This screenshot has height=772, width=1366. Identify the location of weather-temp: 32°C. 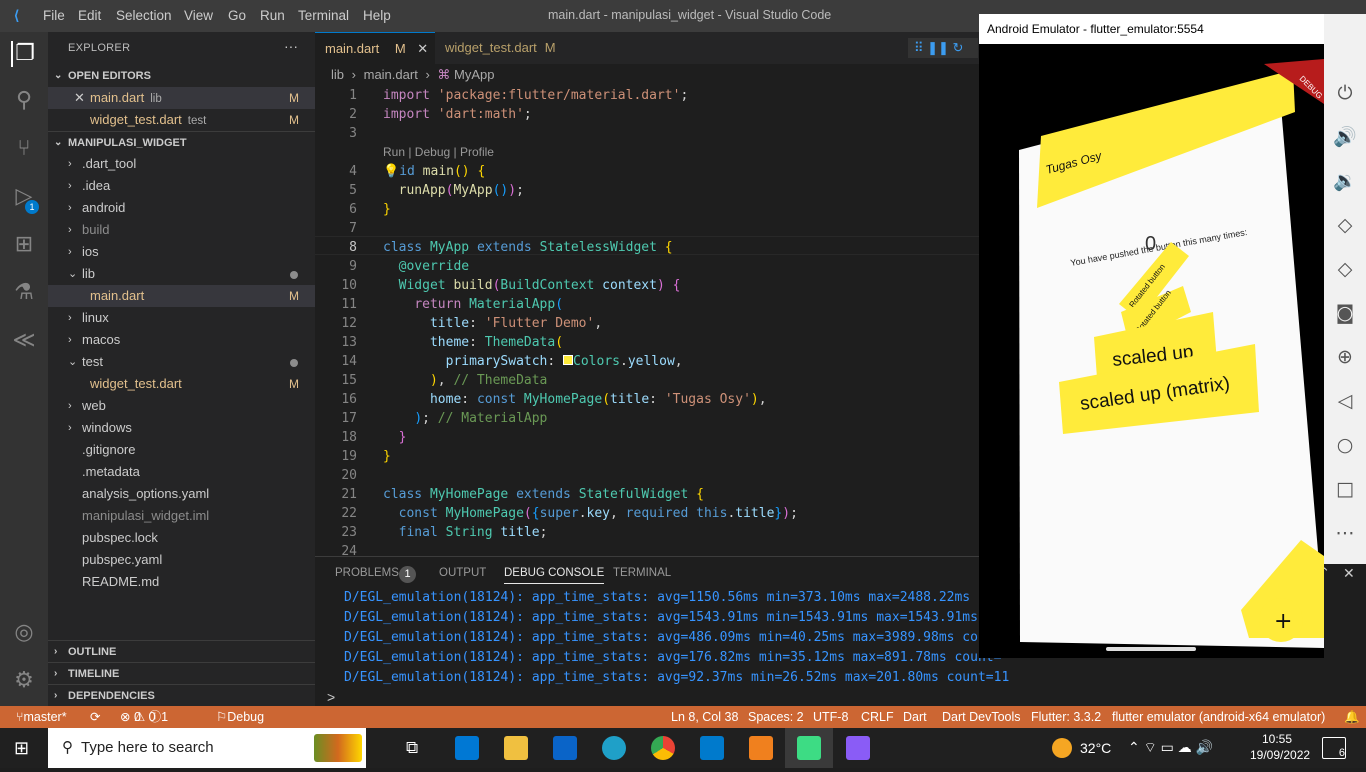
(1095, 748).